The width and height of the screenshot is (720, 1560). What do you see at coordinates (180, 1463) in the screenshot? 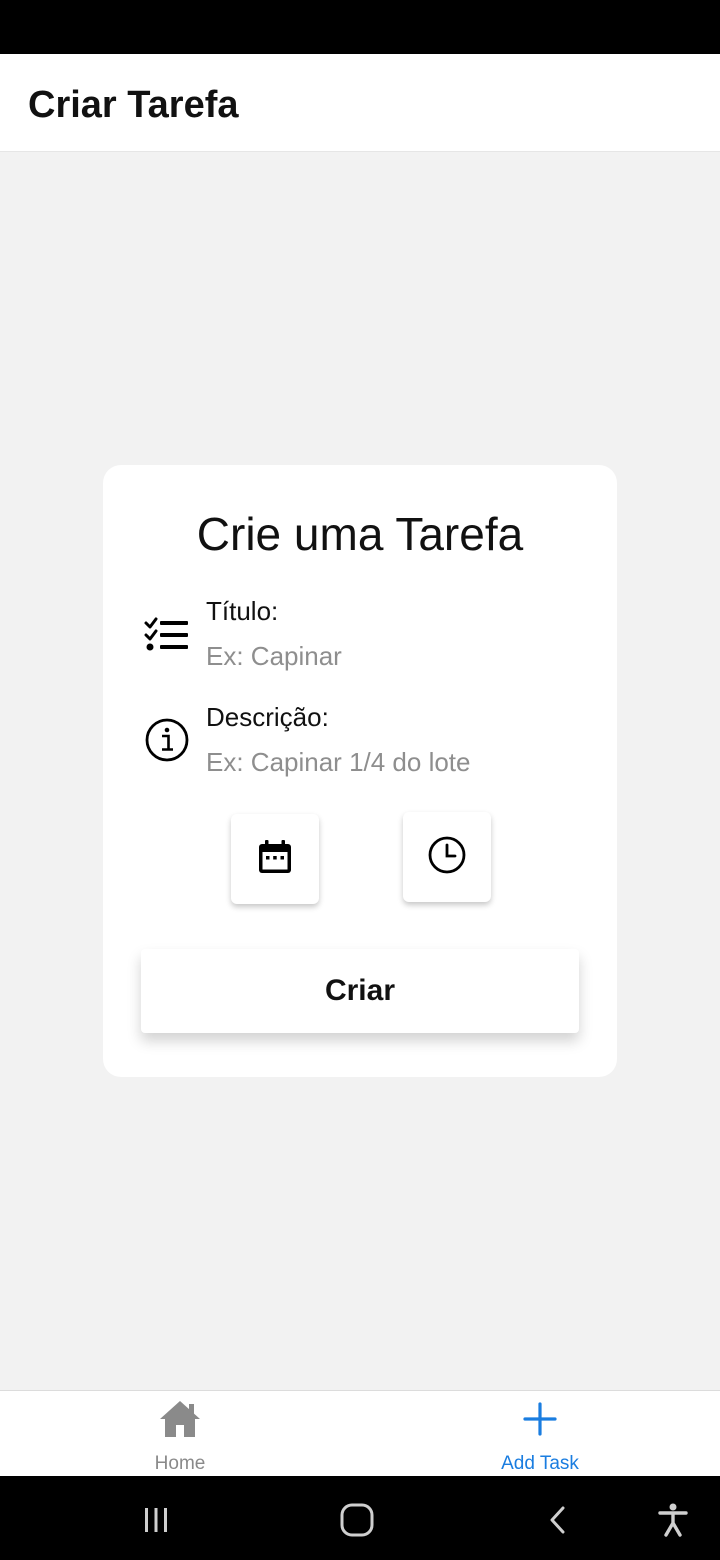
I see `tab-home-label: Home` at bounding box center [180, 1463].